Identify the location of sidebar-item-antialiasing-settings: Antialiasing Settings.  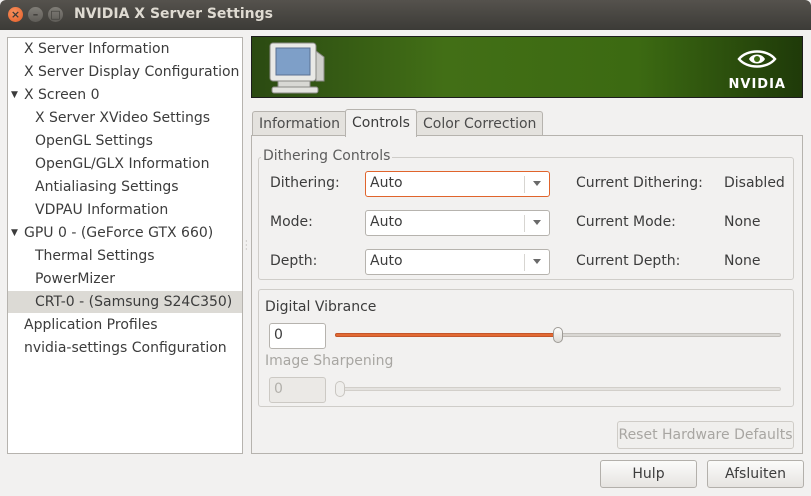
(107, 187).